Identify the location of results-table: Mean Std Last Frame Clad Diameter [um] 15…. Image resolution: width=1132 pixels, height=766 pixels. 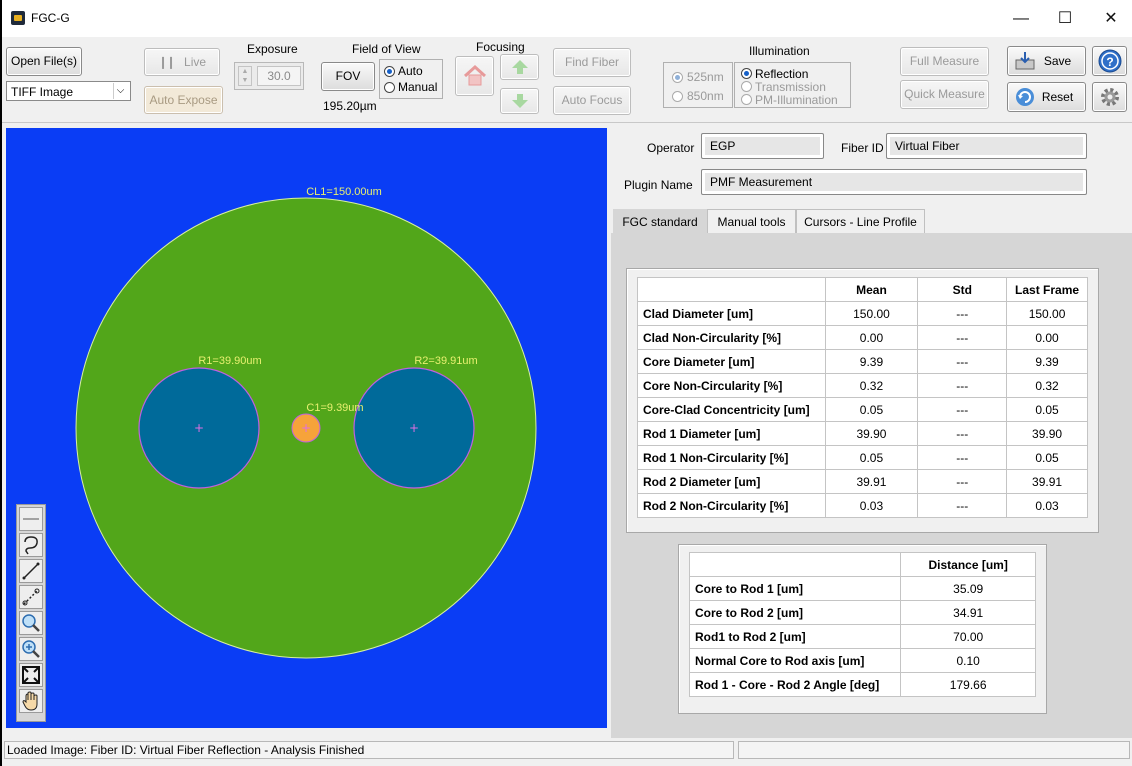
(862, 397).